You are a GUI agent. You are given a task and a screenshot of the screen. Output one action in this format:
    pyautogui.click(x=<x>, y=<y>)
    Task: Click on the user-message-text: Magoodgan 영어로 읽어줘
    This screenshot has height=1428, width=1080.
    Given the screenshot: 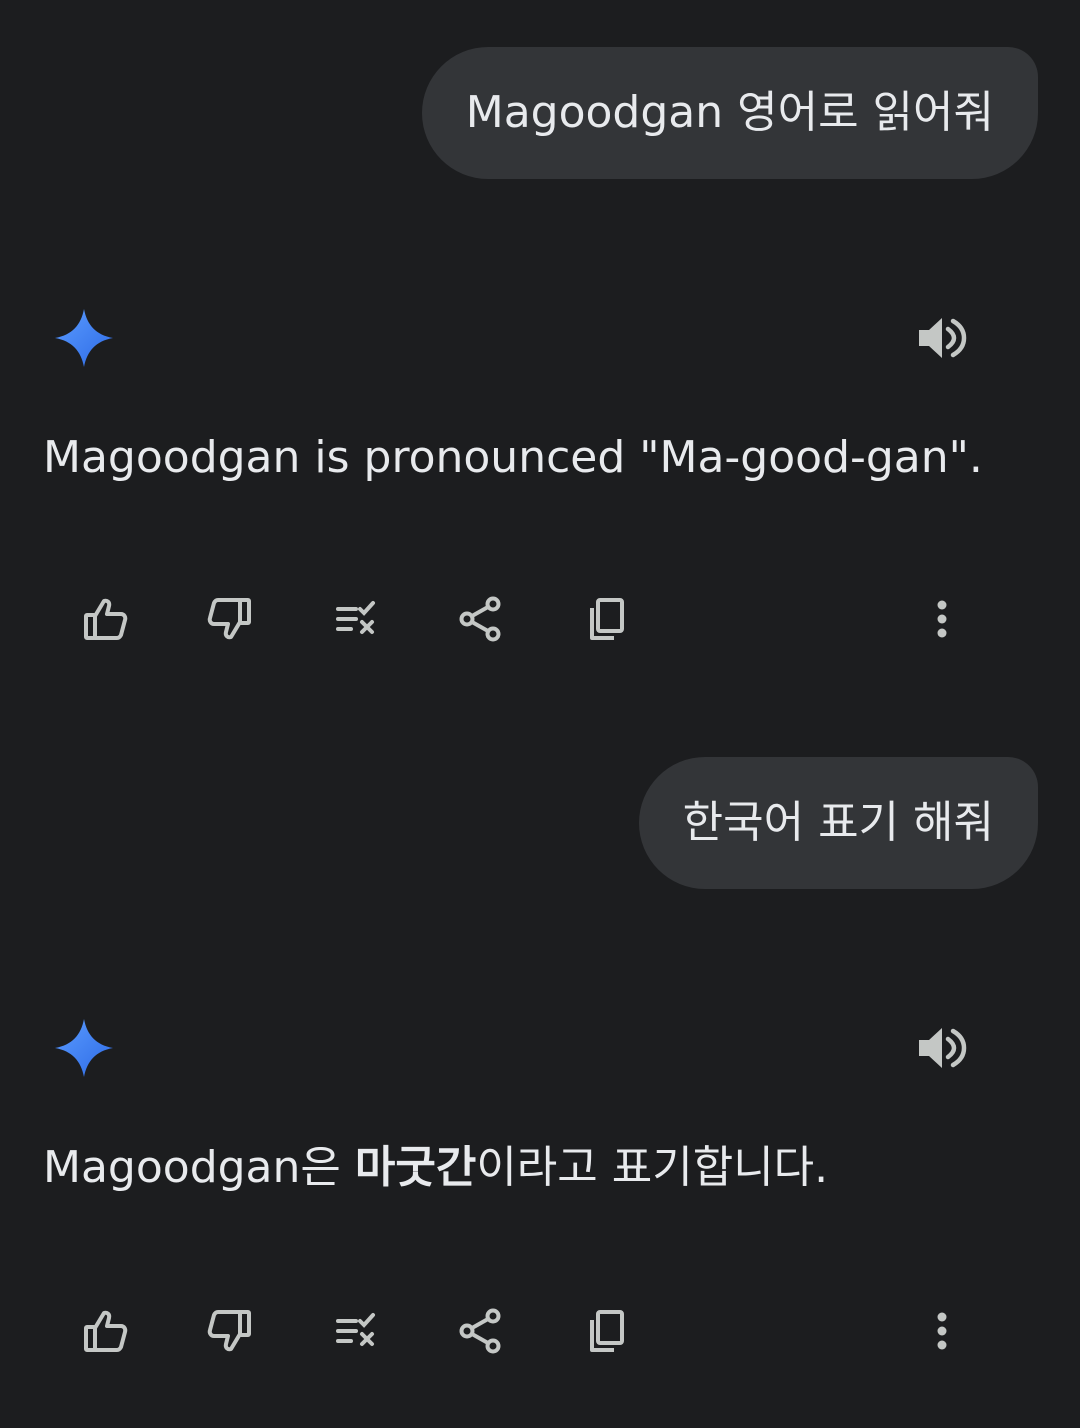 What is the action you would take?
    pyautogui.click(x=729, y=112)
    